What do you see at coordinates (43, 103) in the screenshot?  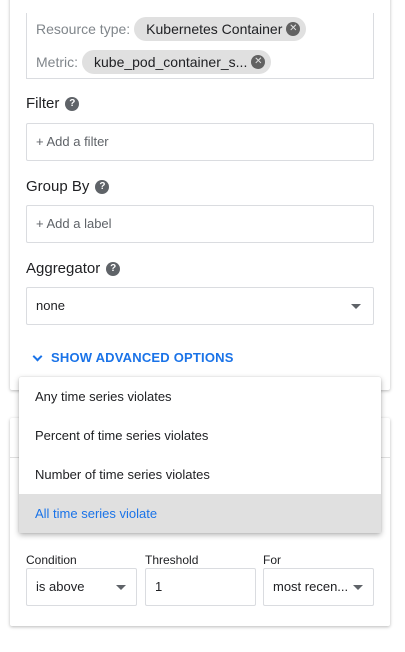 I see `filter-label: Filter` at bounding box center [43, 103].